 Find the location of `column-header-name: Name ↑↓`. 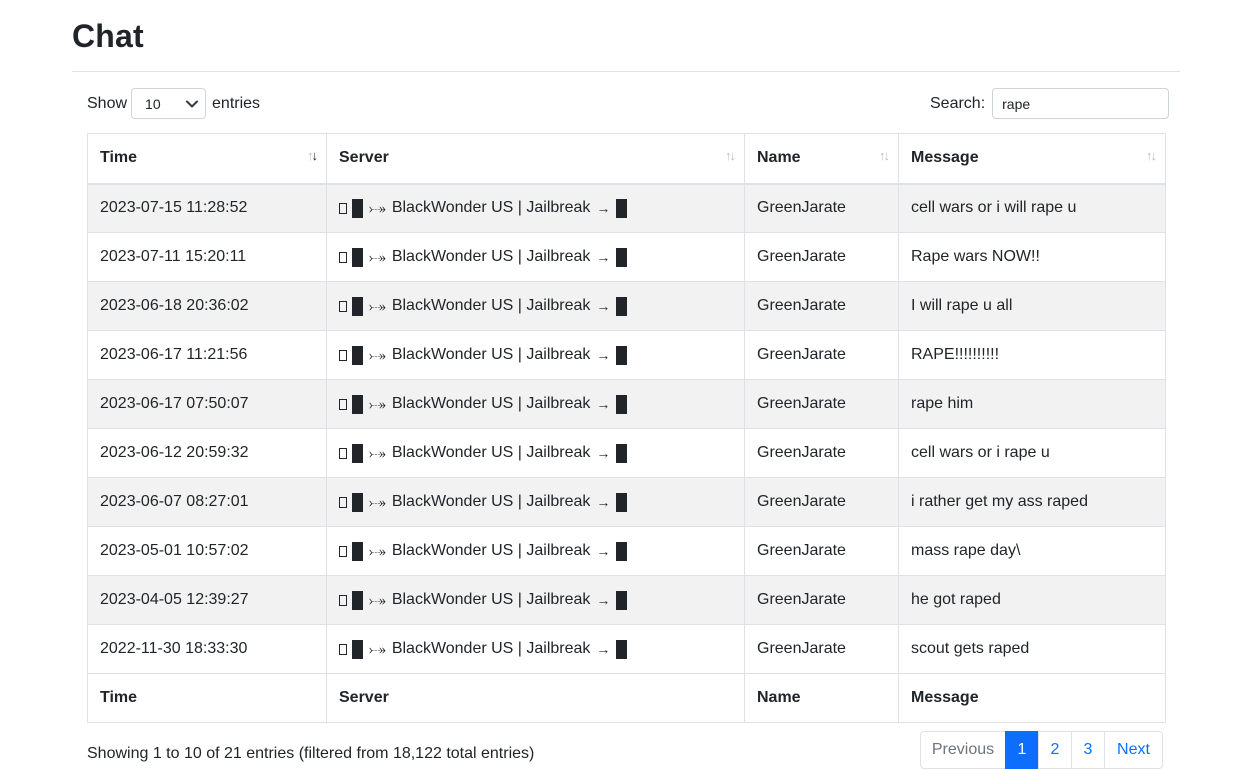

column-header-name: Name ↑↓ is located at coordinates (821, 159).